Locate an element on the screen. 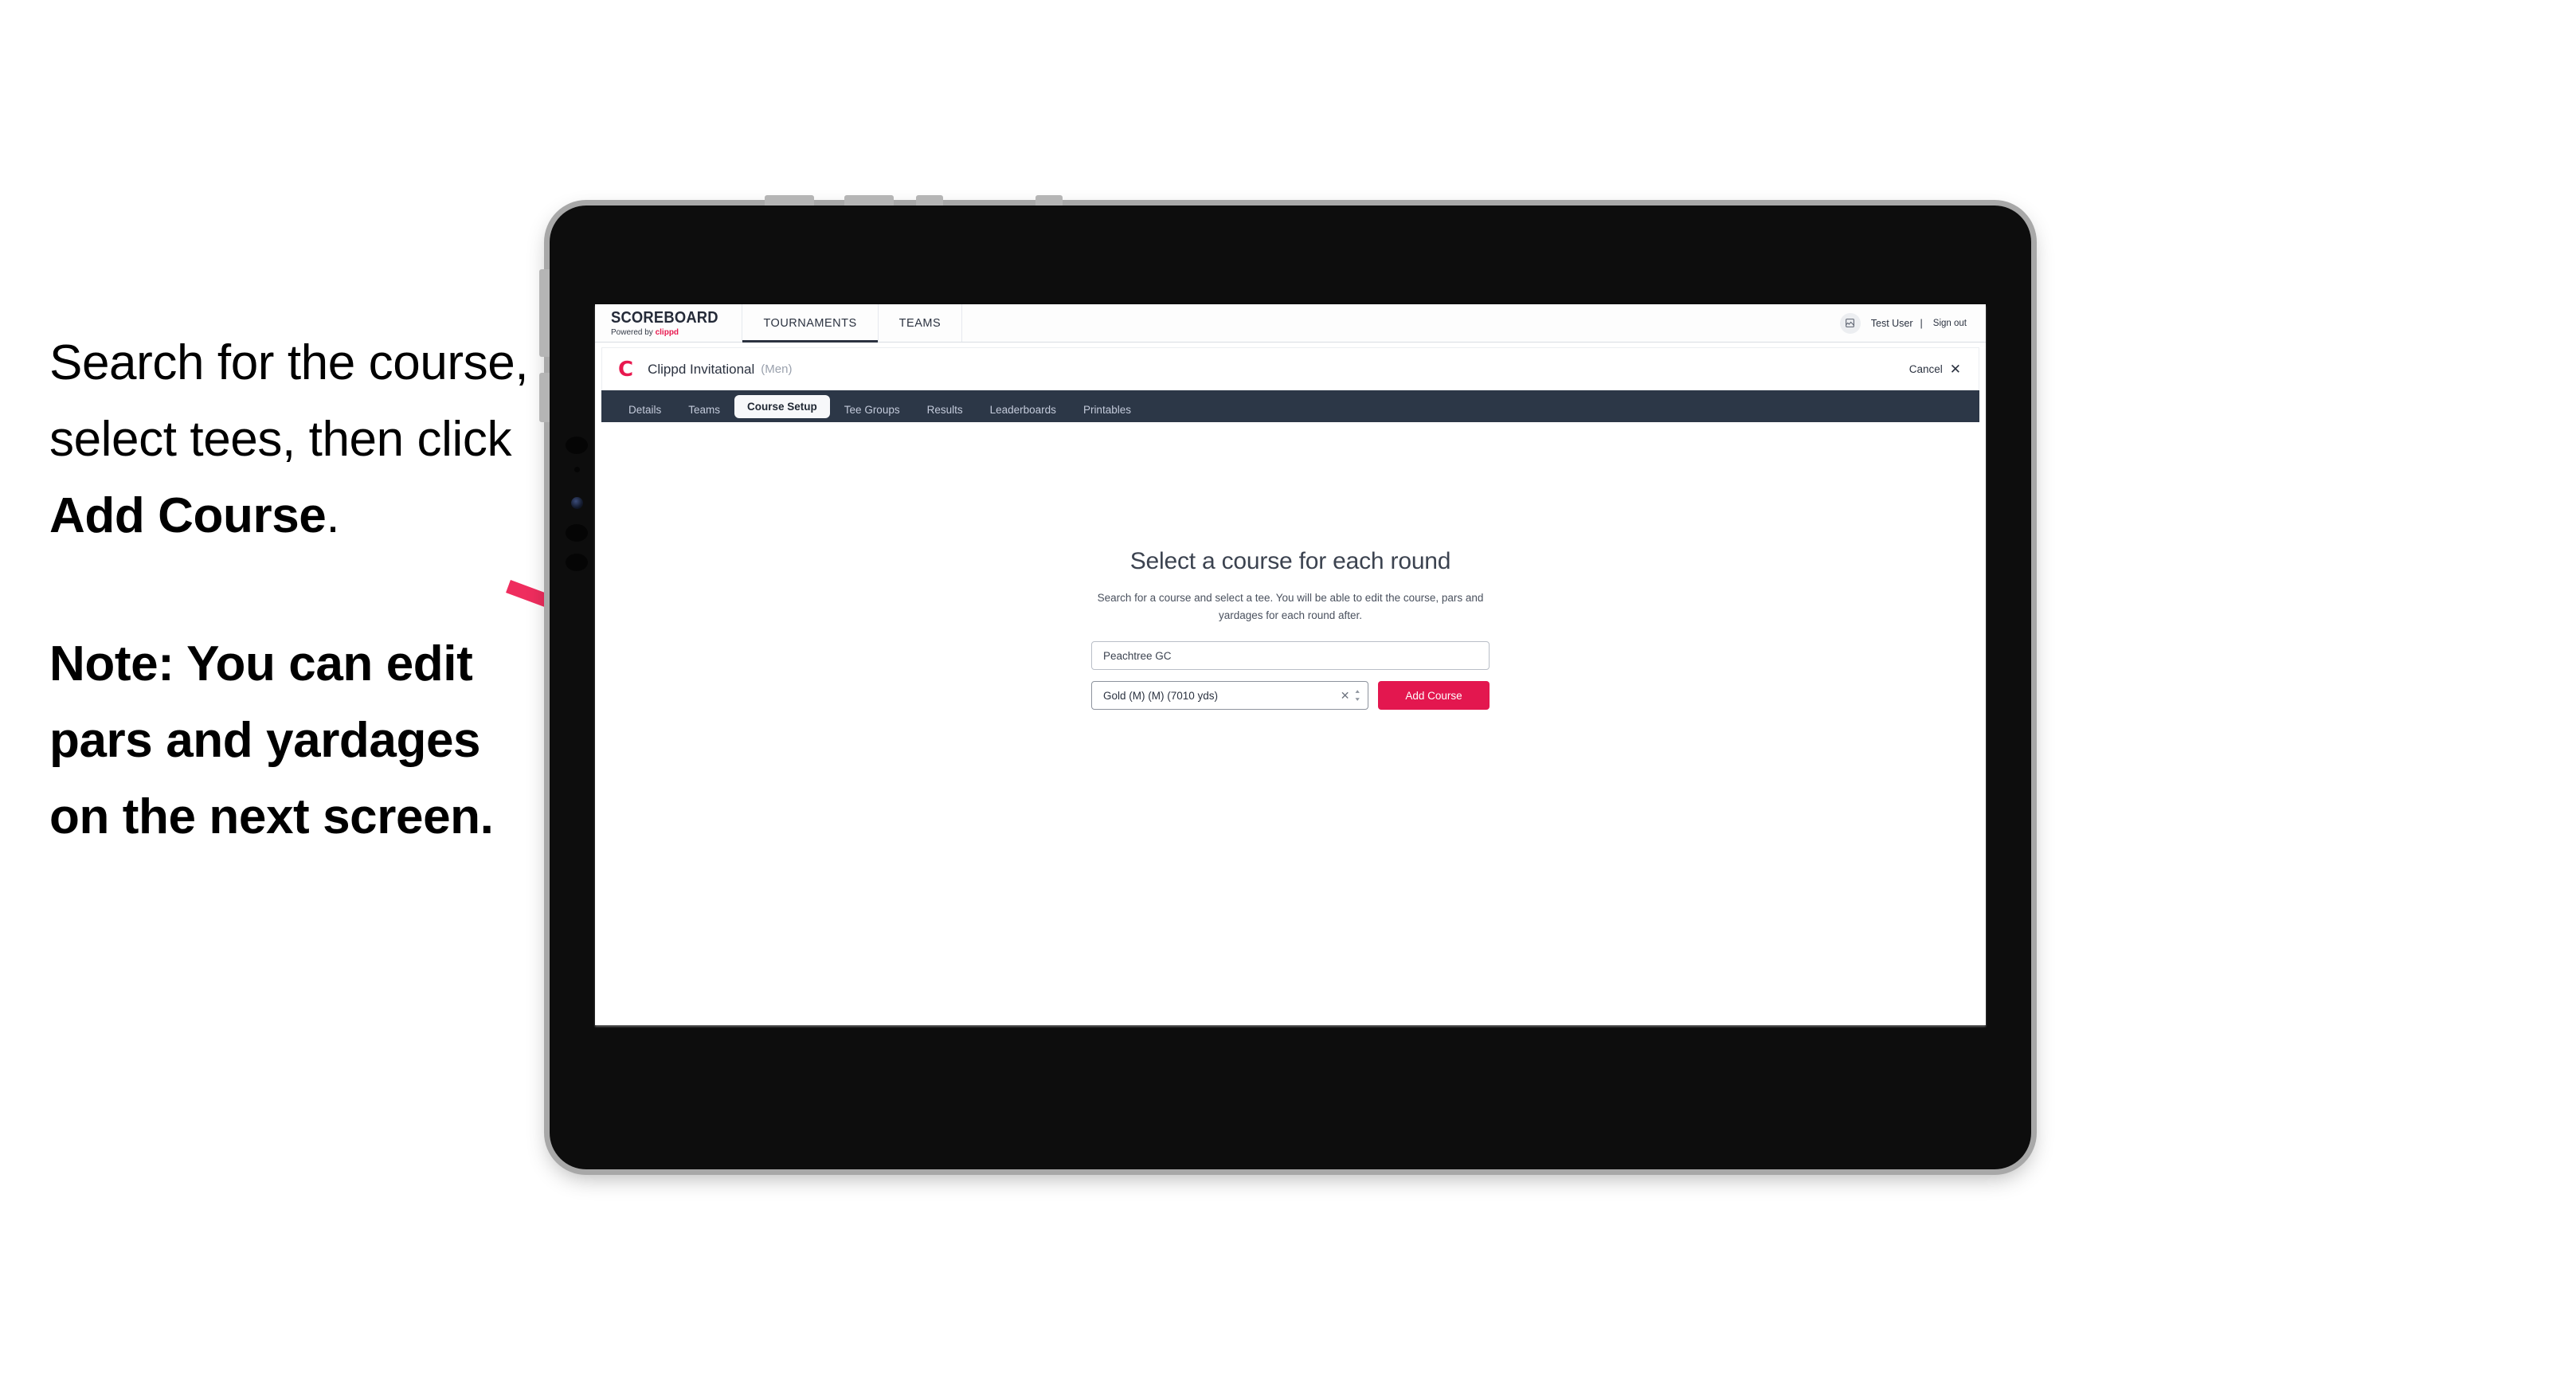  broken-image-icon is located at coordinates (1850, 323).